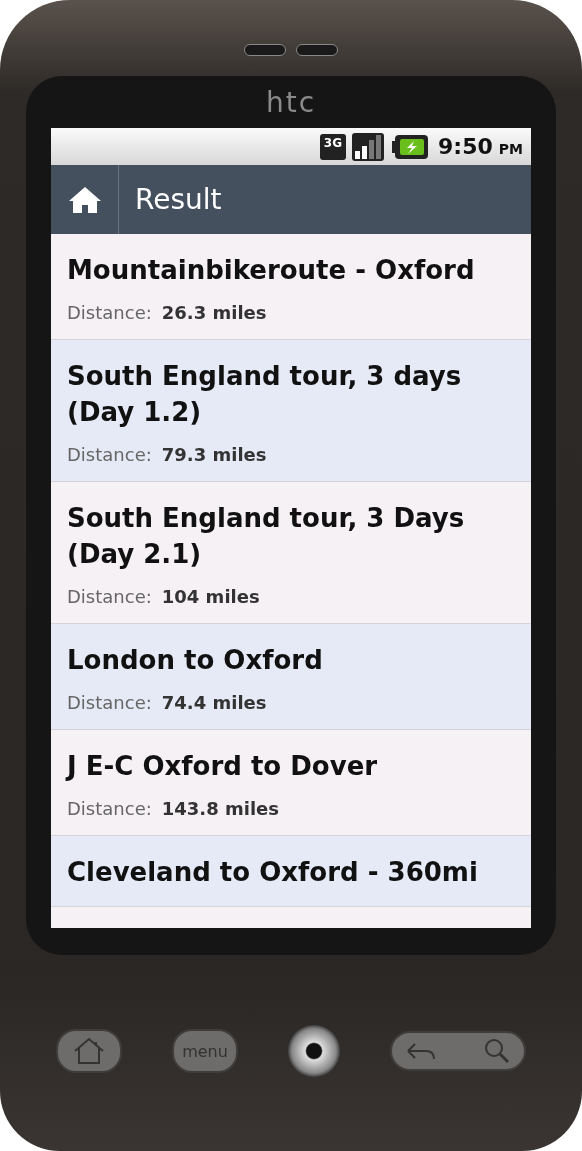  Describe the element at coordinates (314, 1051) in the screenshot. I see `trackball` at that location.